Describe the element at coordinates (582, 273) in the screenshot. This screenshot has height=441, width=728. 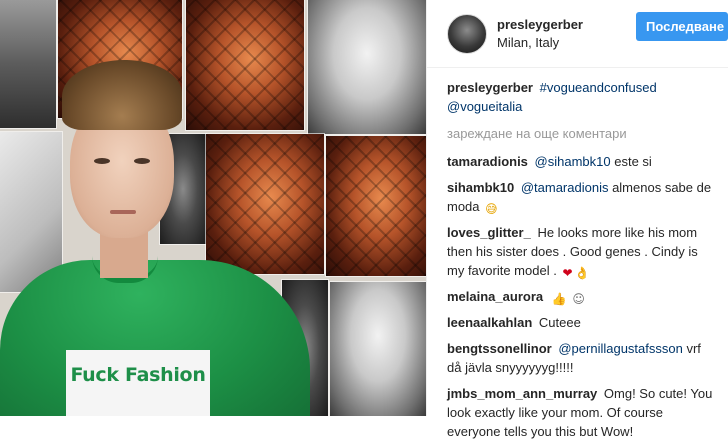
I see `ok-hand-emoji-icon: 👌` at that location.